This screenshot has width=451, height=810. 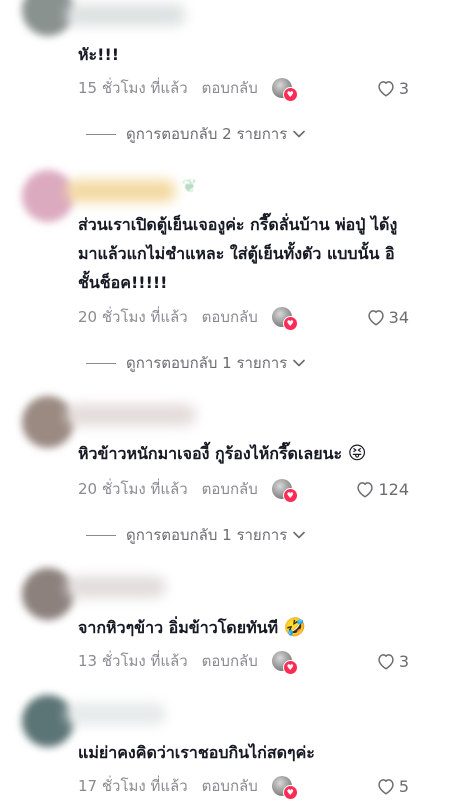 I want to click on view-replies-label: ดูการตอบกลับ 2 รายการ, so click(x=207, y=134).